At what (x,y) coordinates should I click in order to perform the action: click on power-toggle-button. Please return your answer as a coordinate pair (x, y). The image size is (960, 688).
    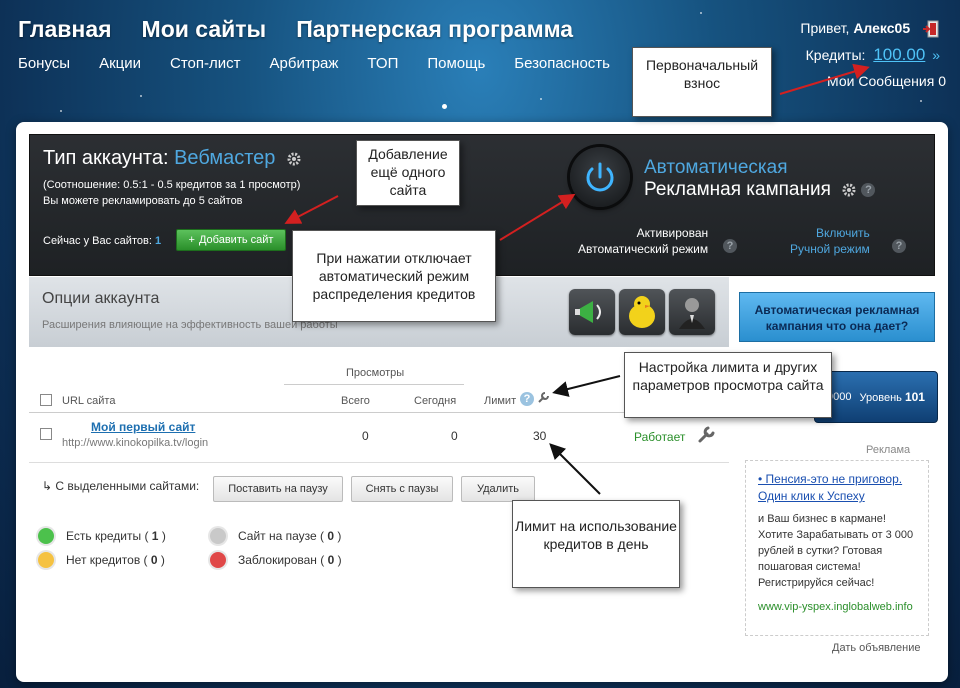
    Looking at the image, I should click on (600, 177).